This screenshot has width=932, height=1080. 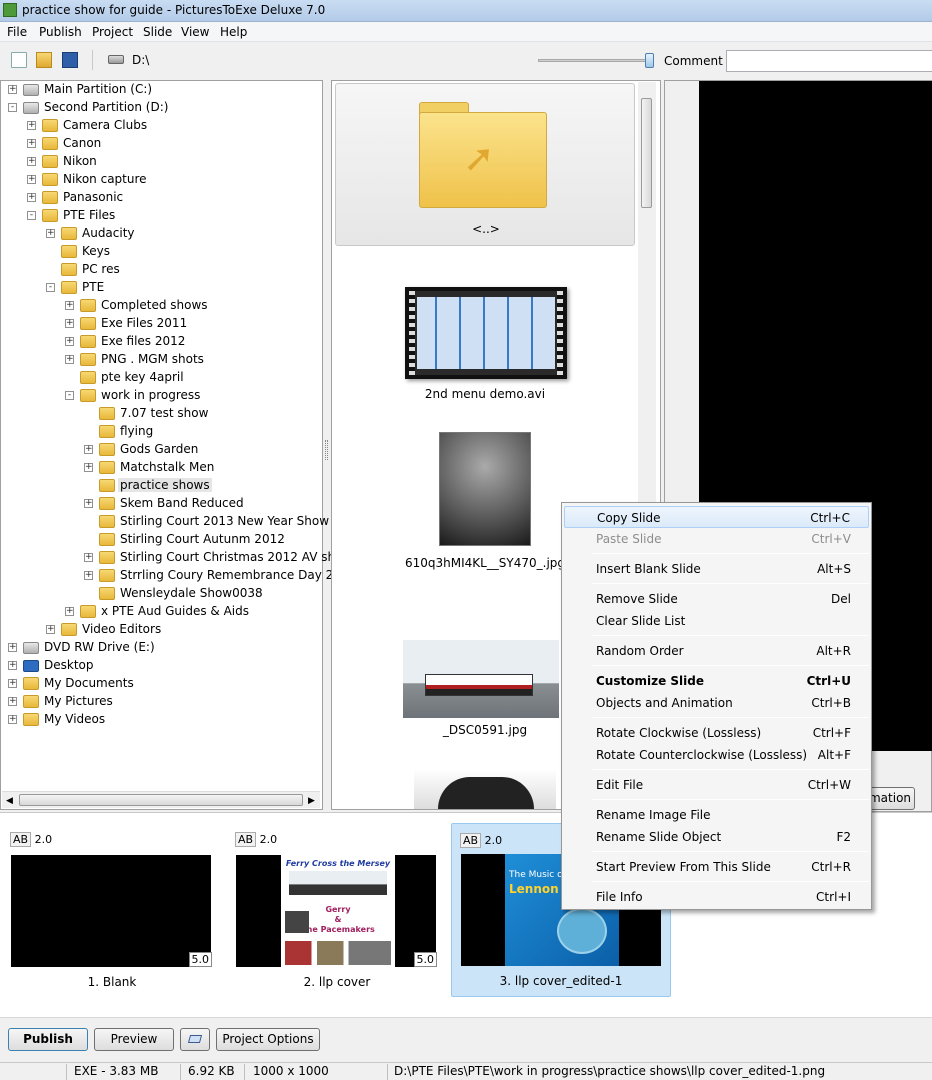 What do you see at coordinates (60, 32) in the screenshot?
I see `menu-publish: Publish` at bounding box center [60, 32].